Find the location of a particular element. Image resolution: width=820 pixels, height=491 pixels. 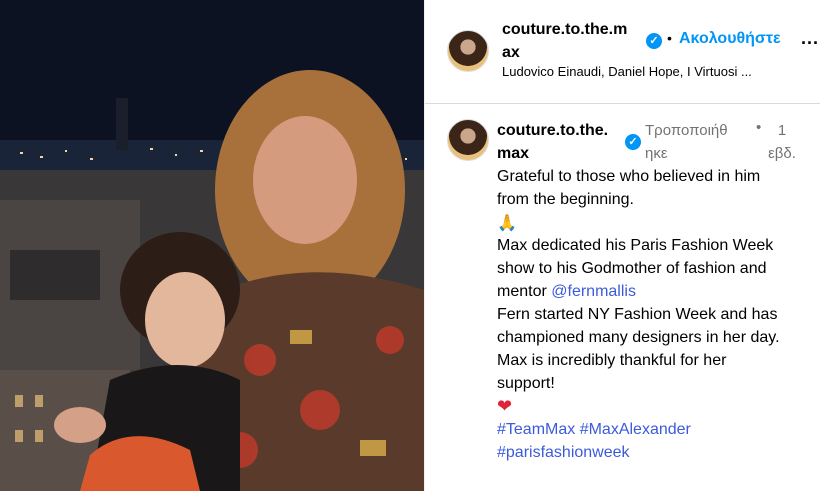

header-username: couture.to.the.m ax is located at coordinates (572, 41).